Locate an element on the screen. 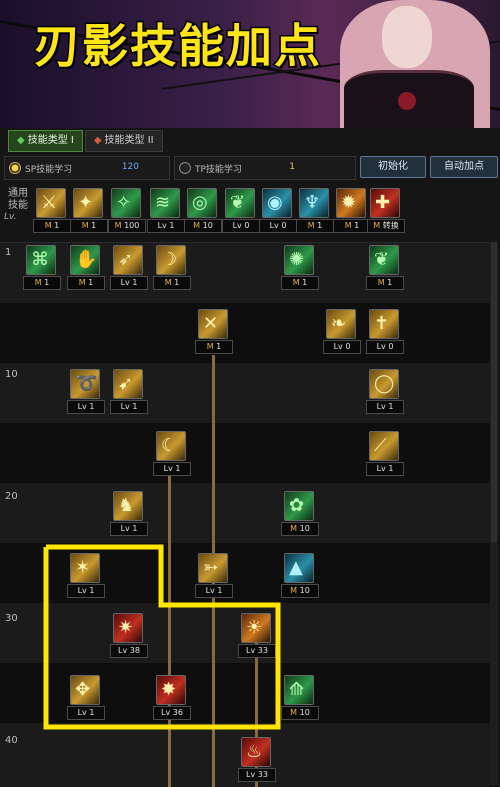 The height and width of the screenshot is (787, 500). skill-glyph: ⚔ is located at coordinates (49, 202).